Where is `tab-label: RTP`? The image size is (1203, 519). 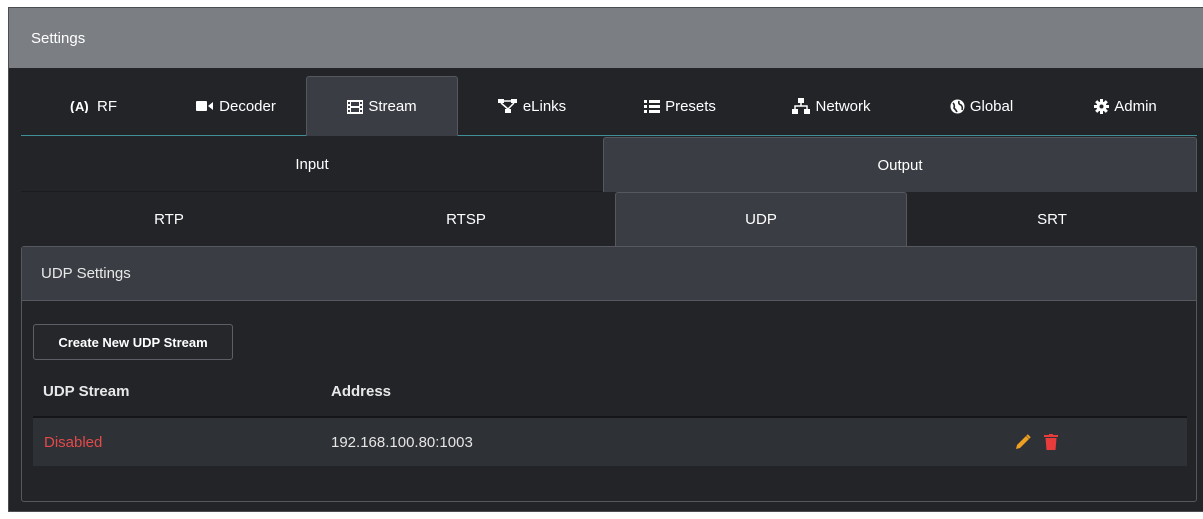 tab-label: RTP is located at coordinates (169, 219).